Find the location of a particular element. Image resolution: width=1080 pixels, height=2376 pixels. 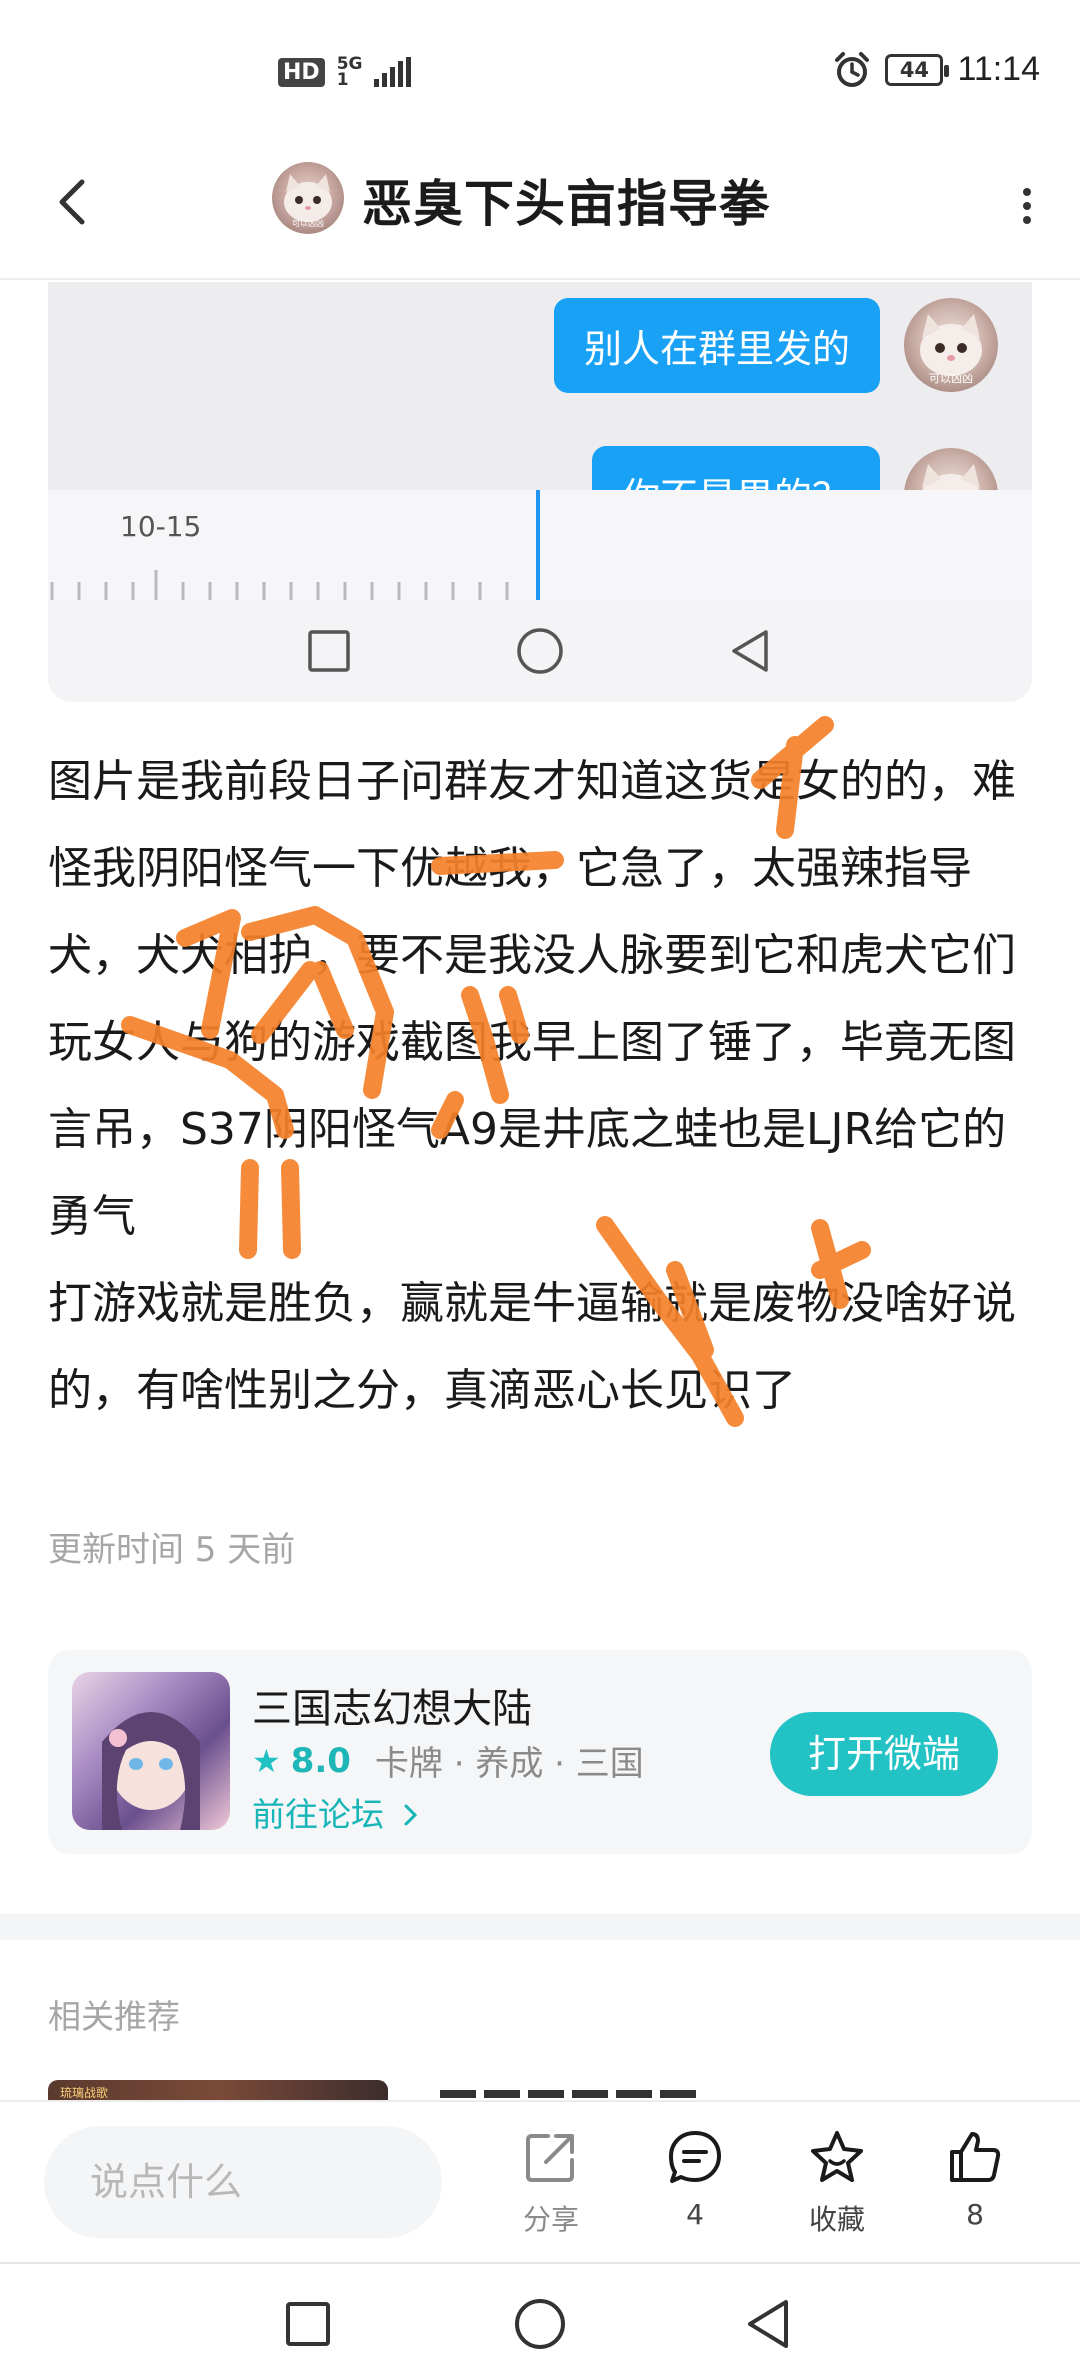

embedded-nav-icons is located at coordinates (538, 651).